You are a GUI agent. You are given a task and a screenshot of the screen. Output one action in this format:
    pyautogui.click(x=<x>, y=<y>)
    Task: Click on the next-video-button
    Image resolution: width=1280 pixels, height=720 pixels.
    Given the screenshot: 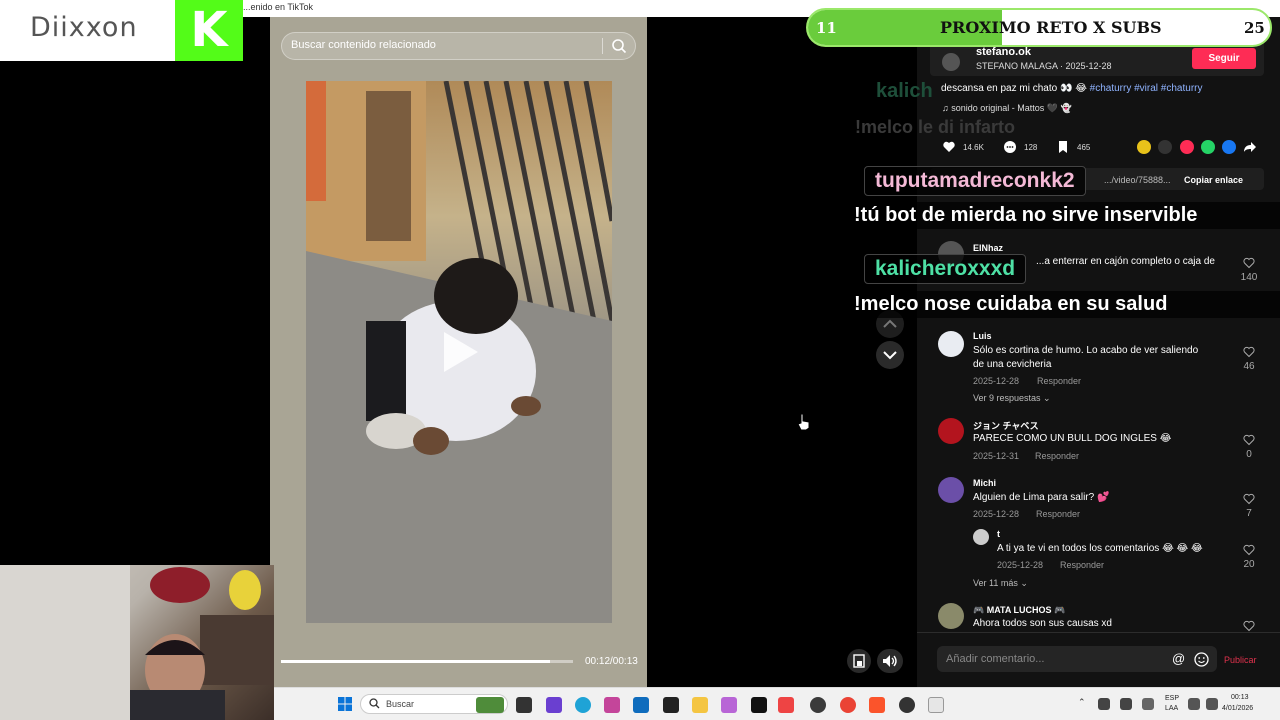 What is the action you would take?
    pyautogui.click(x=890, y=355)
    